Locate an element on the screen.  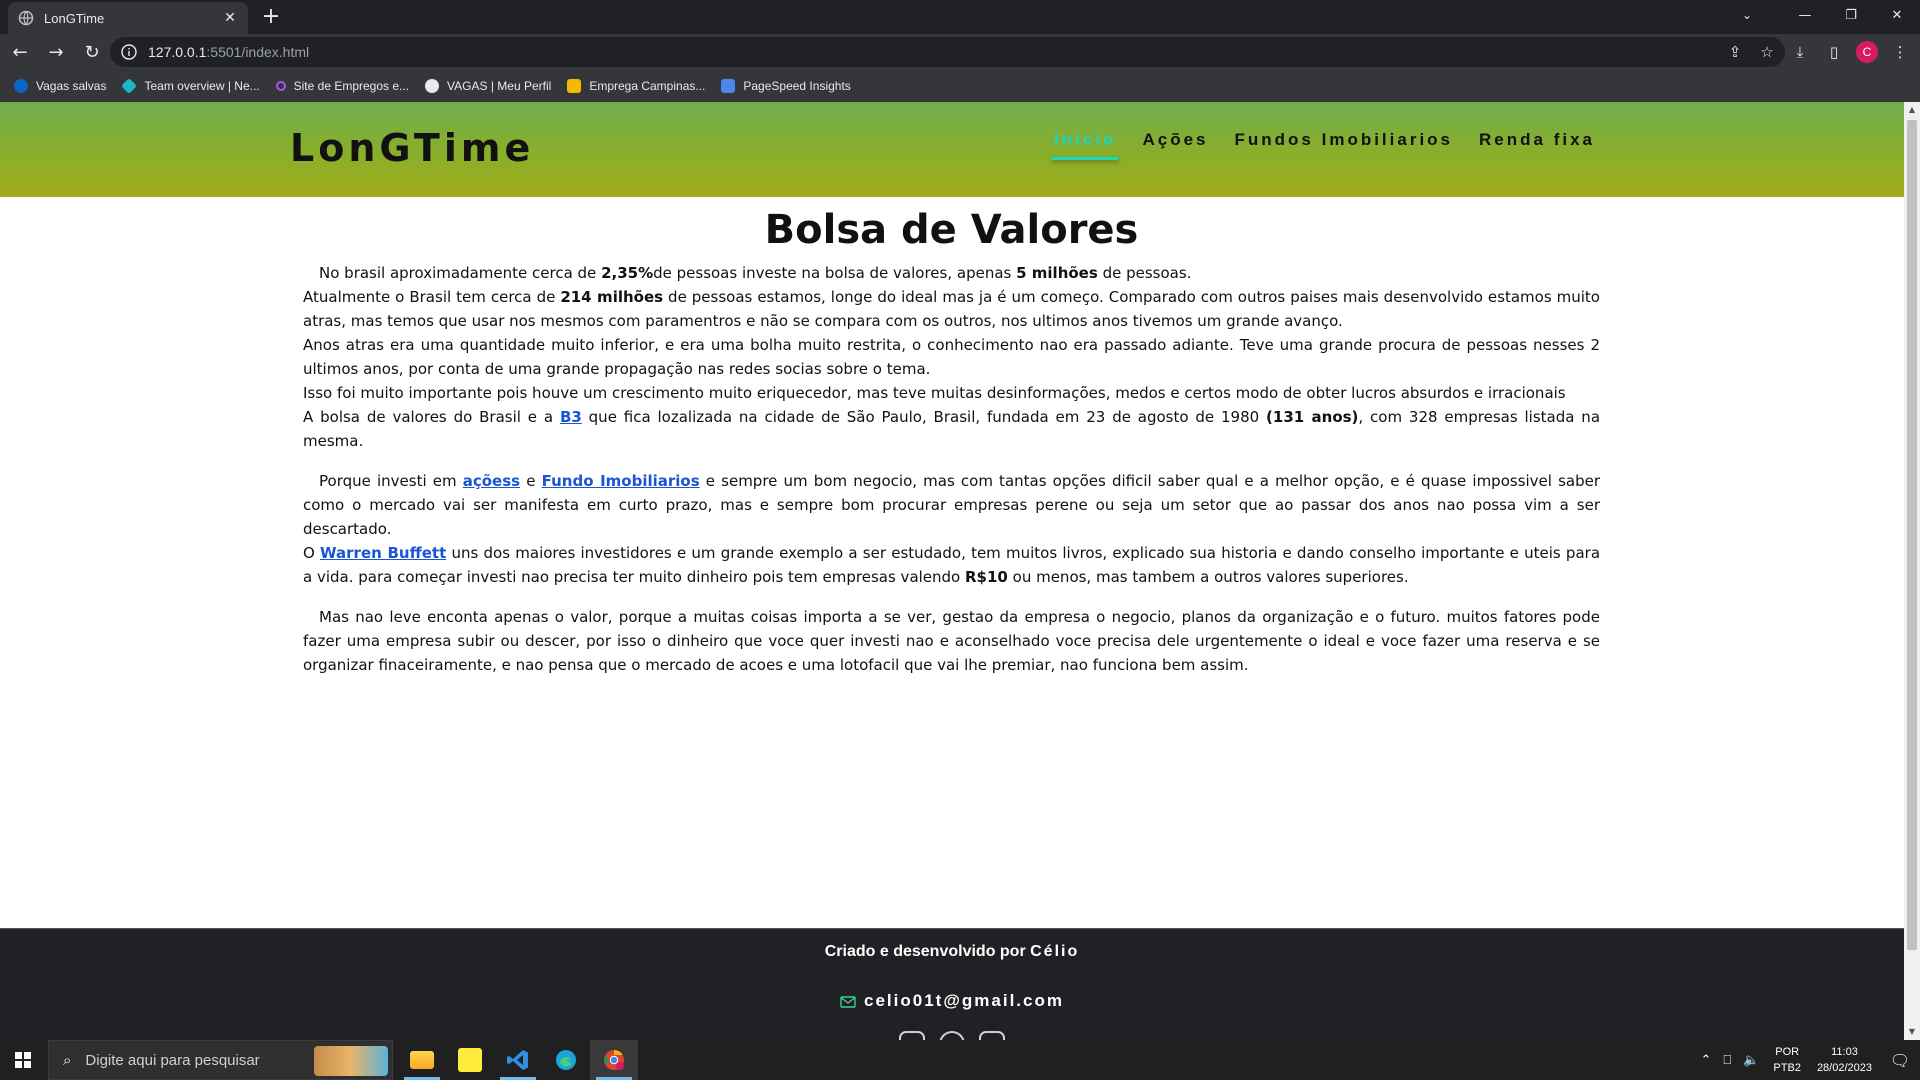
highlight: 214 milhões is located at coordinates (612, 297).